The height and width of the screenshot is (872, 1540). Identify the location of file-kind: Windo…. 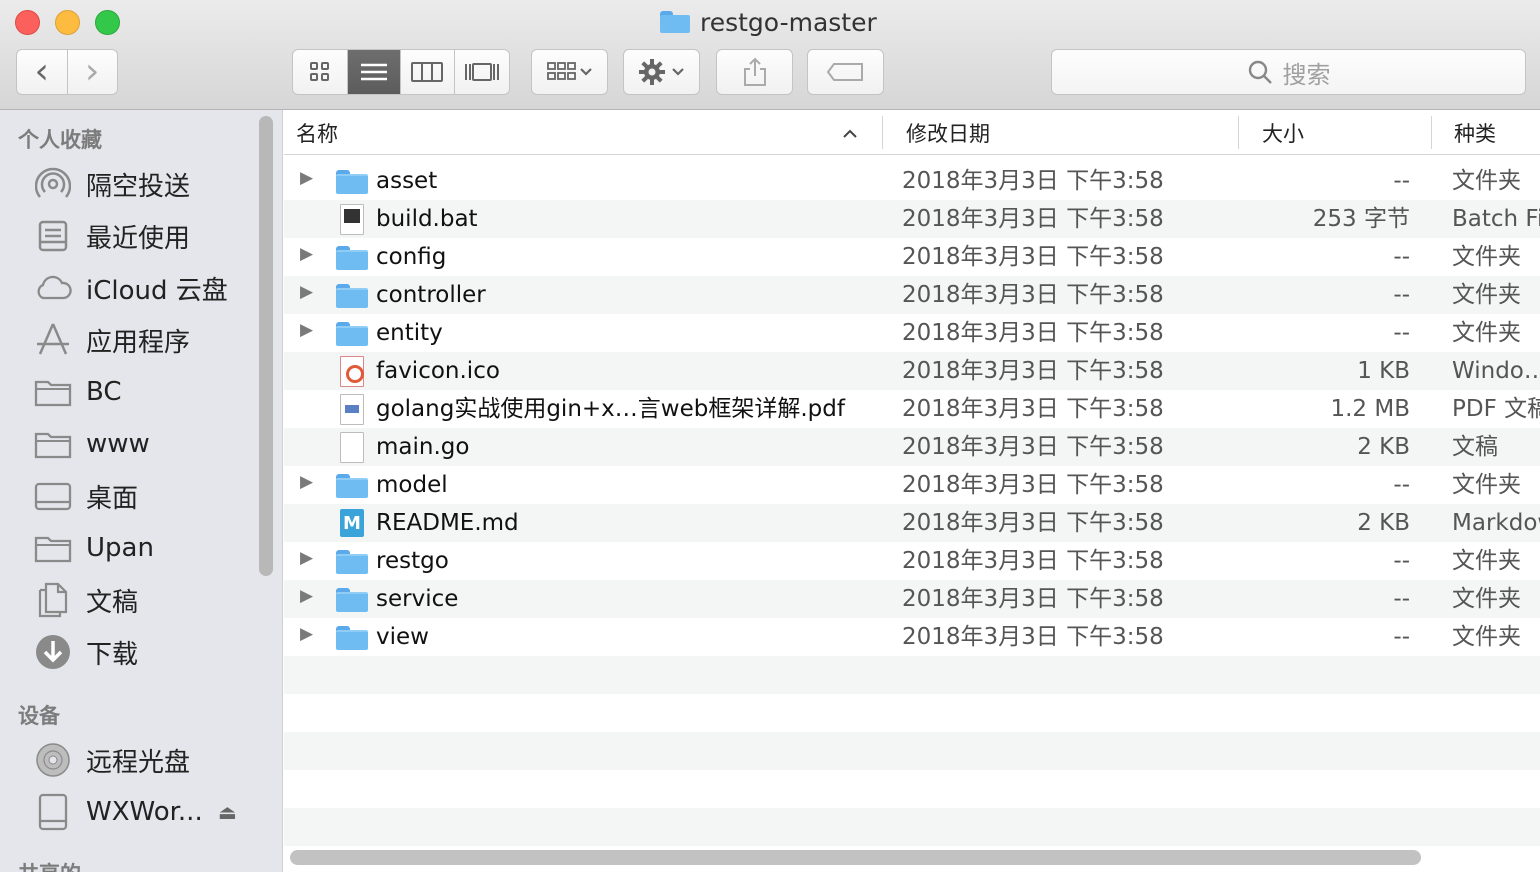
(1496, 371).